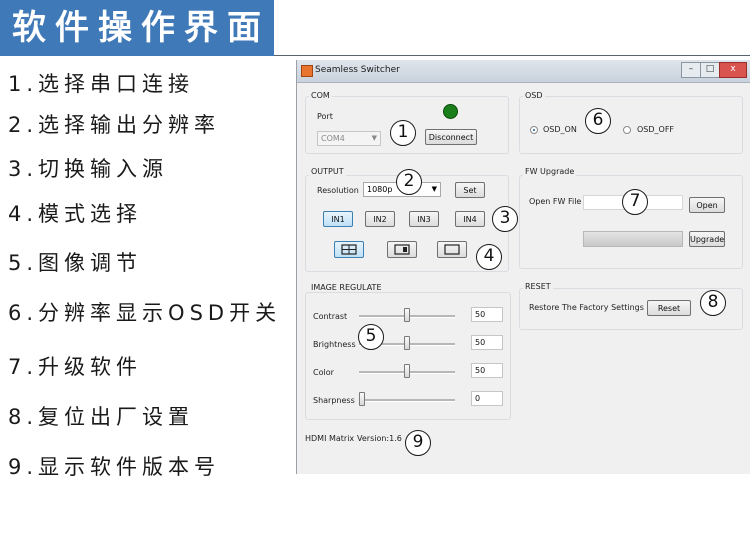  I want to click on legend-item-1: 1.选择串口连接, so click(101, 84).